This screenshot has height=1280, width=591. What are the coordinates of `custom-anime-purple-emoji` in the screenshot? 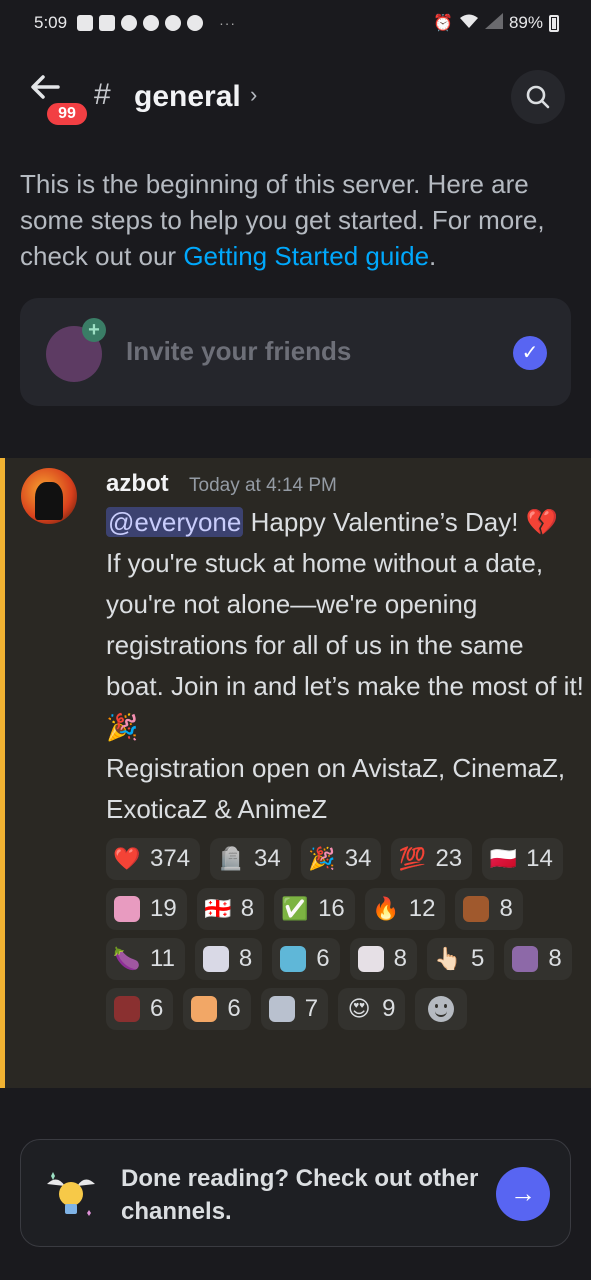 It's located at (525, 959).